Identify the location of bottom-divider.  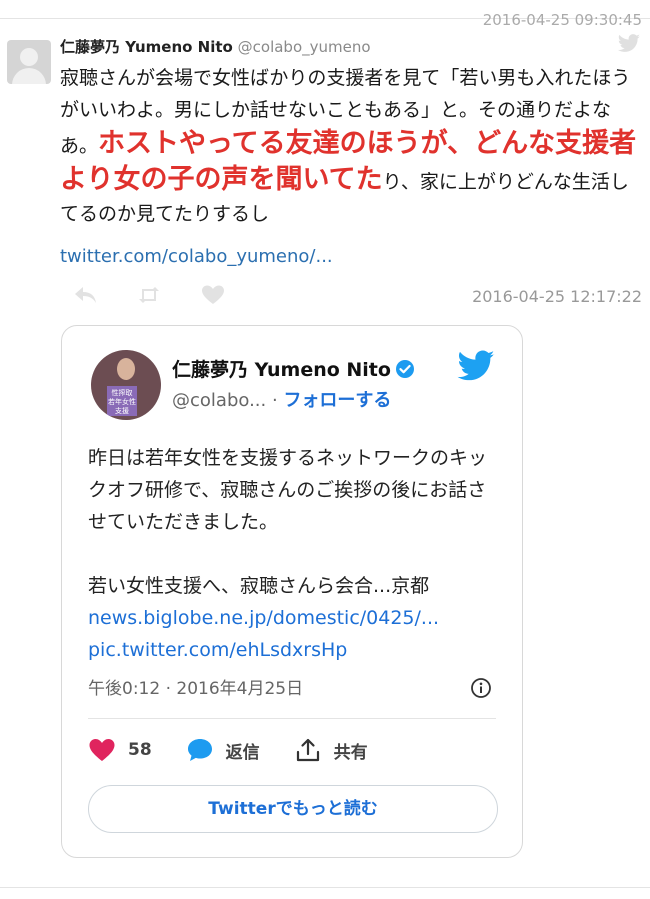
(325, 887).